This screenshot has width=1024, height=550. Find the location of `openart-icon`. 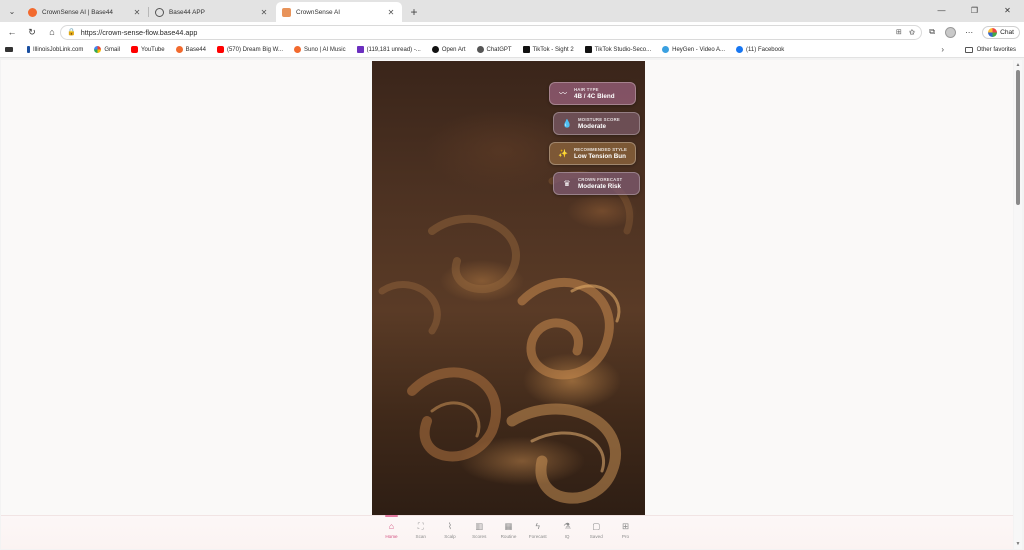

openart-icon is located at coordinates (435, 49).